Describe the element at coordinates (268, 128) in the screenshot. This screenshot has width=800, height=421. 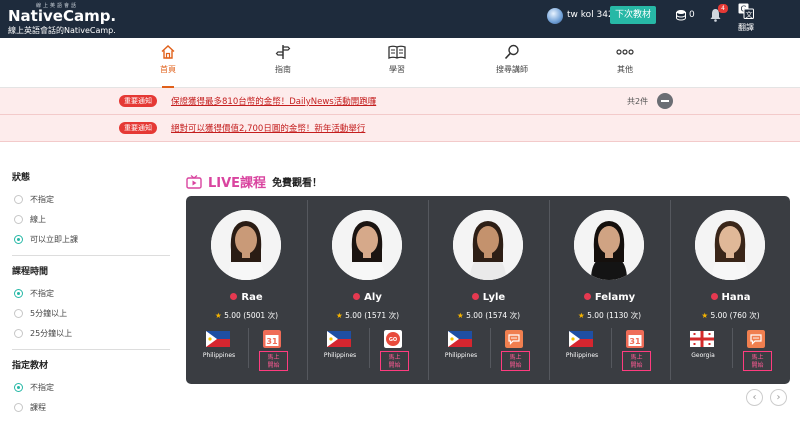
I see `notice-link-2: 絕對可以獲得價值2,700日圓的金幣！新年活動舉行` at that location.